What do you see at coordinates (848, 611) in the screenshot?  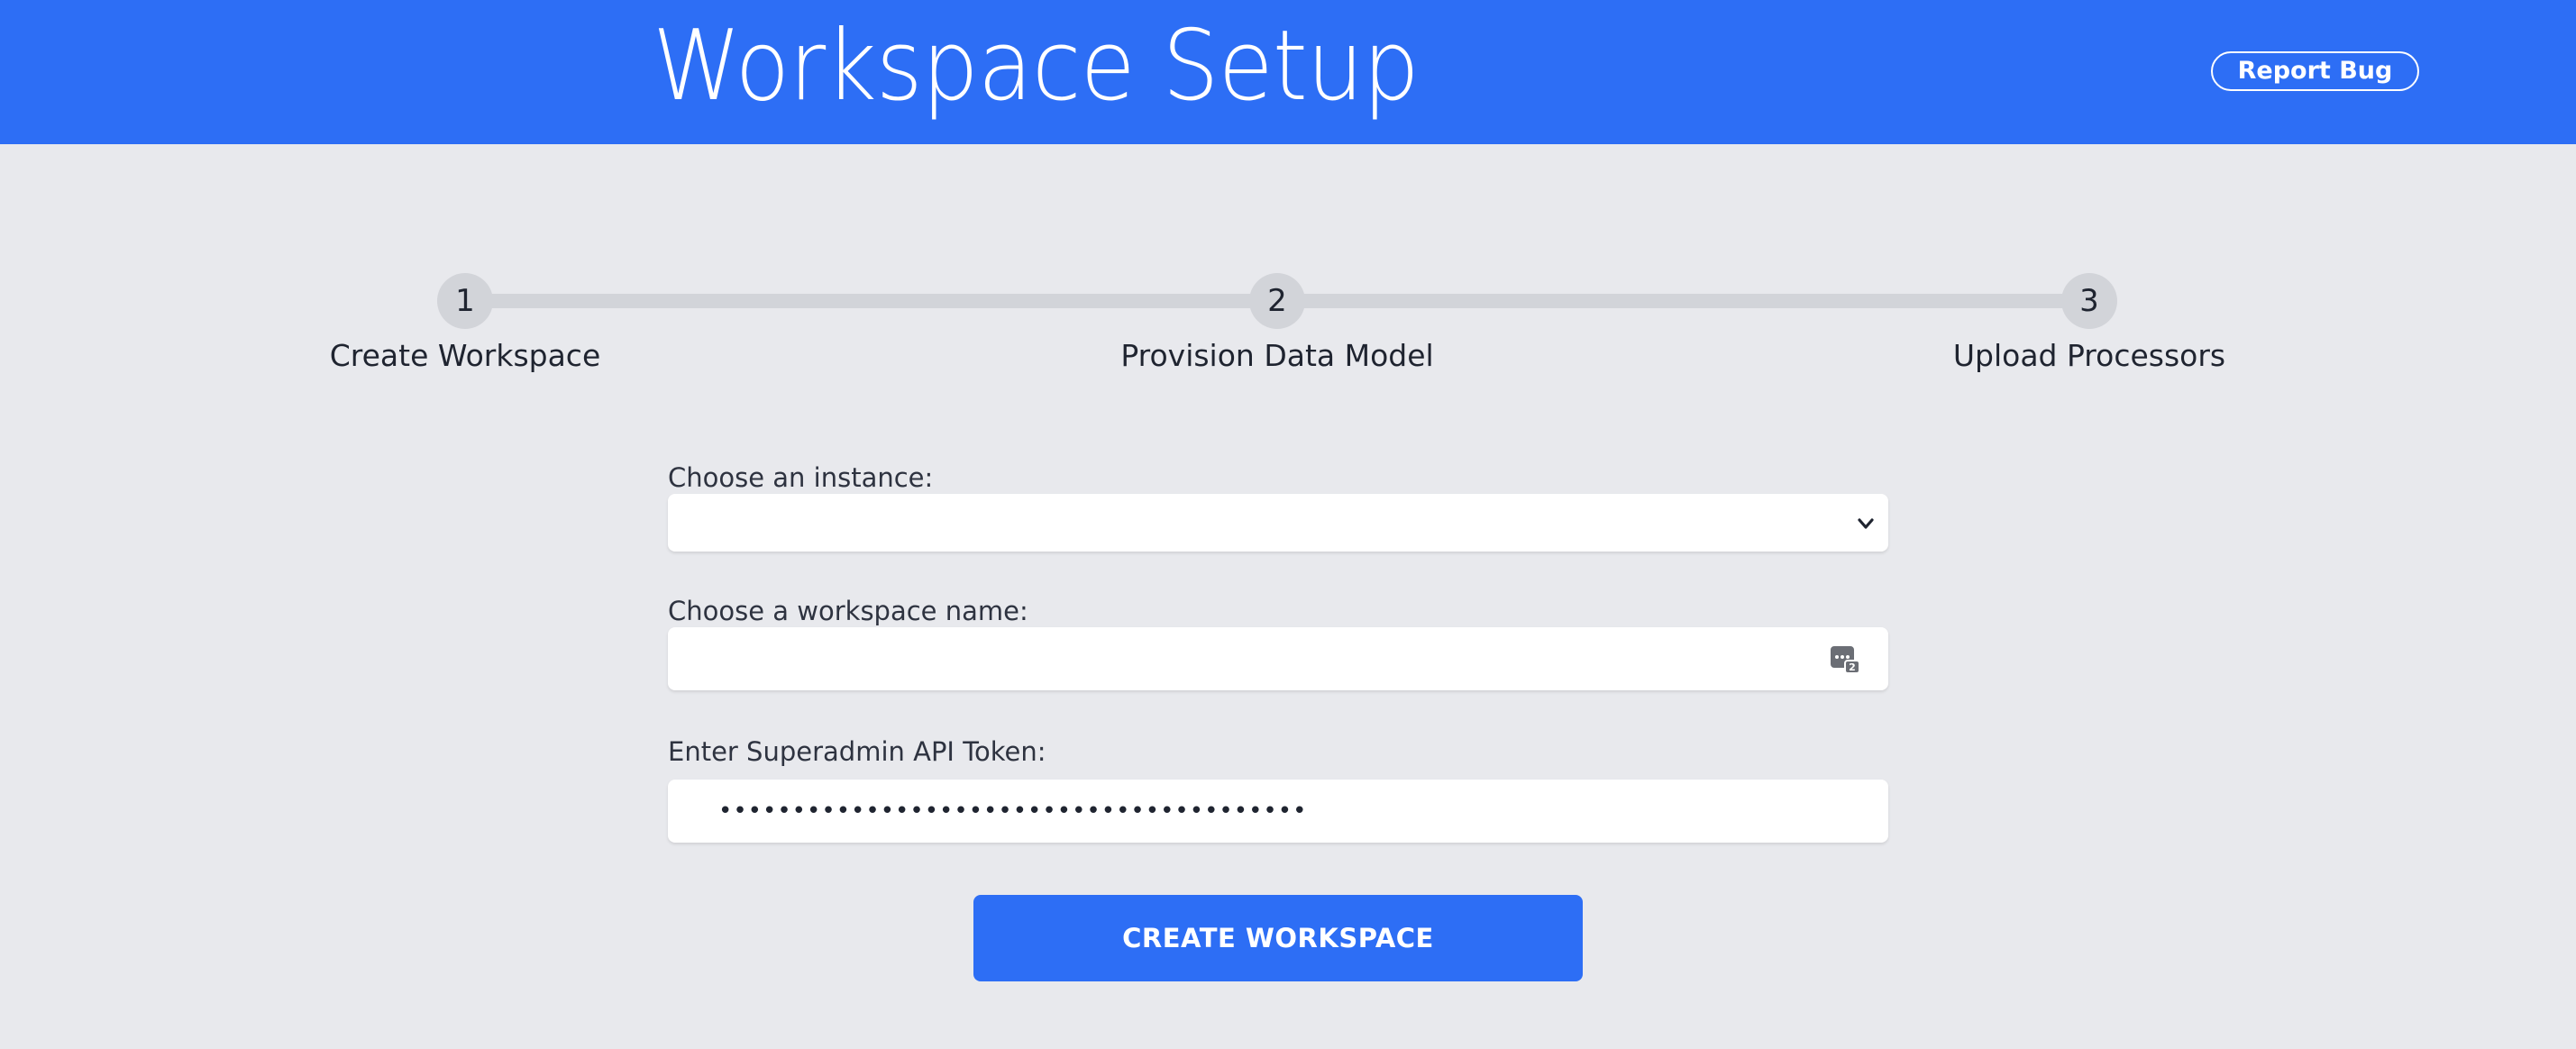 I see `workspace-name-label: Choose a workspace name:` at bounding box center [848, 611].